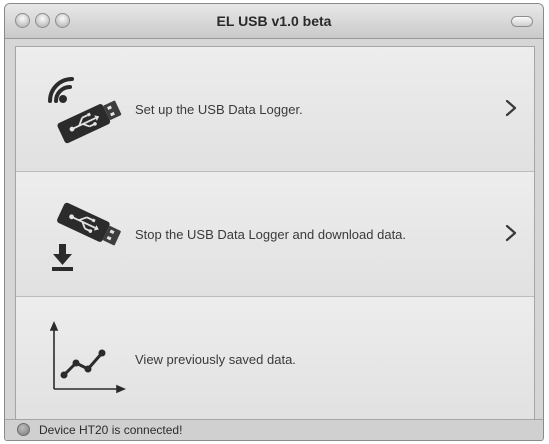 The width and height of the screenshot is (549, 444). Describe the element at coordinates (87, 357) in the screenshot. I see `line-chart-icon` at that location.